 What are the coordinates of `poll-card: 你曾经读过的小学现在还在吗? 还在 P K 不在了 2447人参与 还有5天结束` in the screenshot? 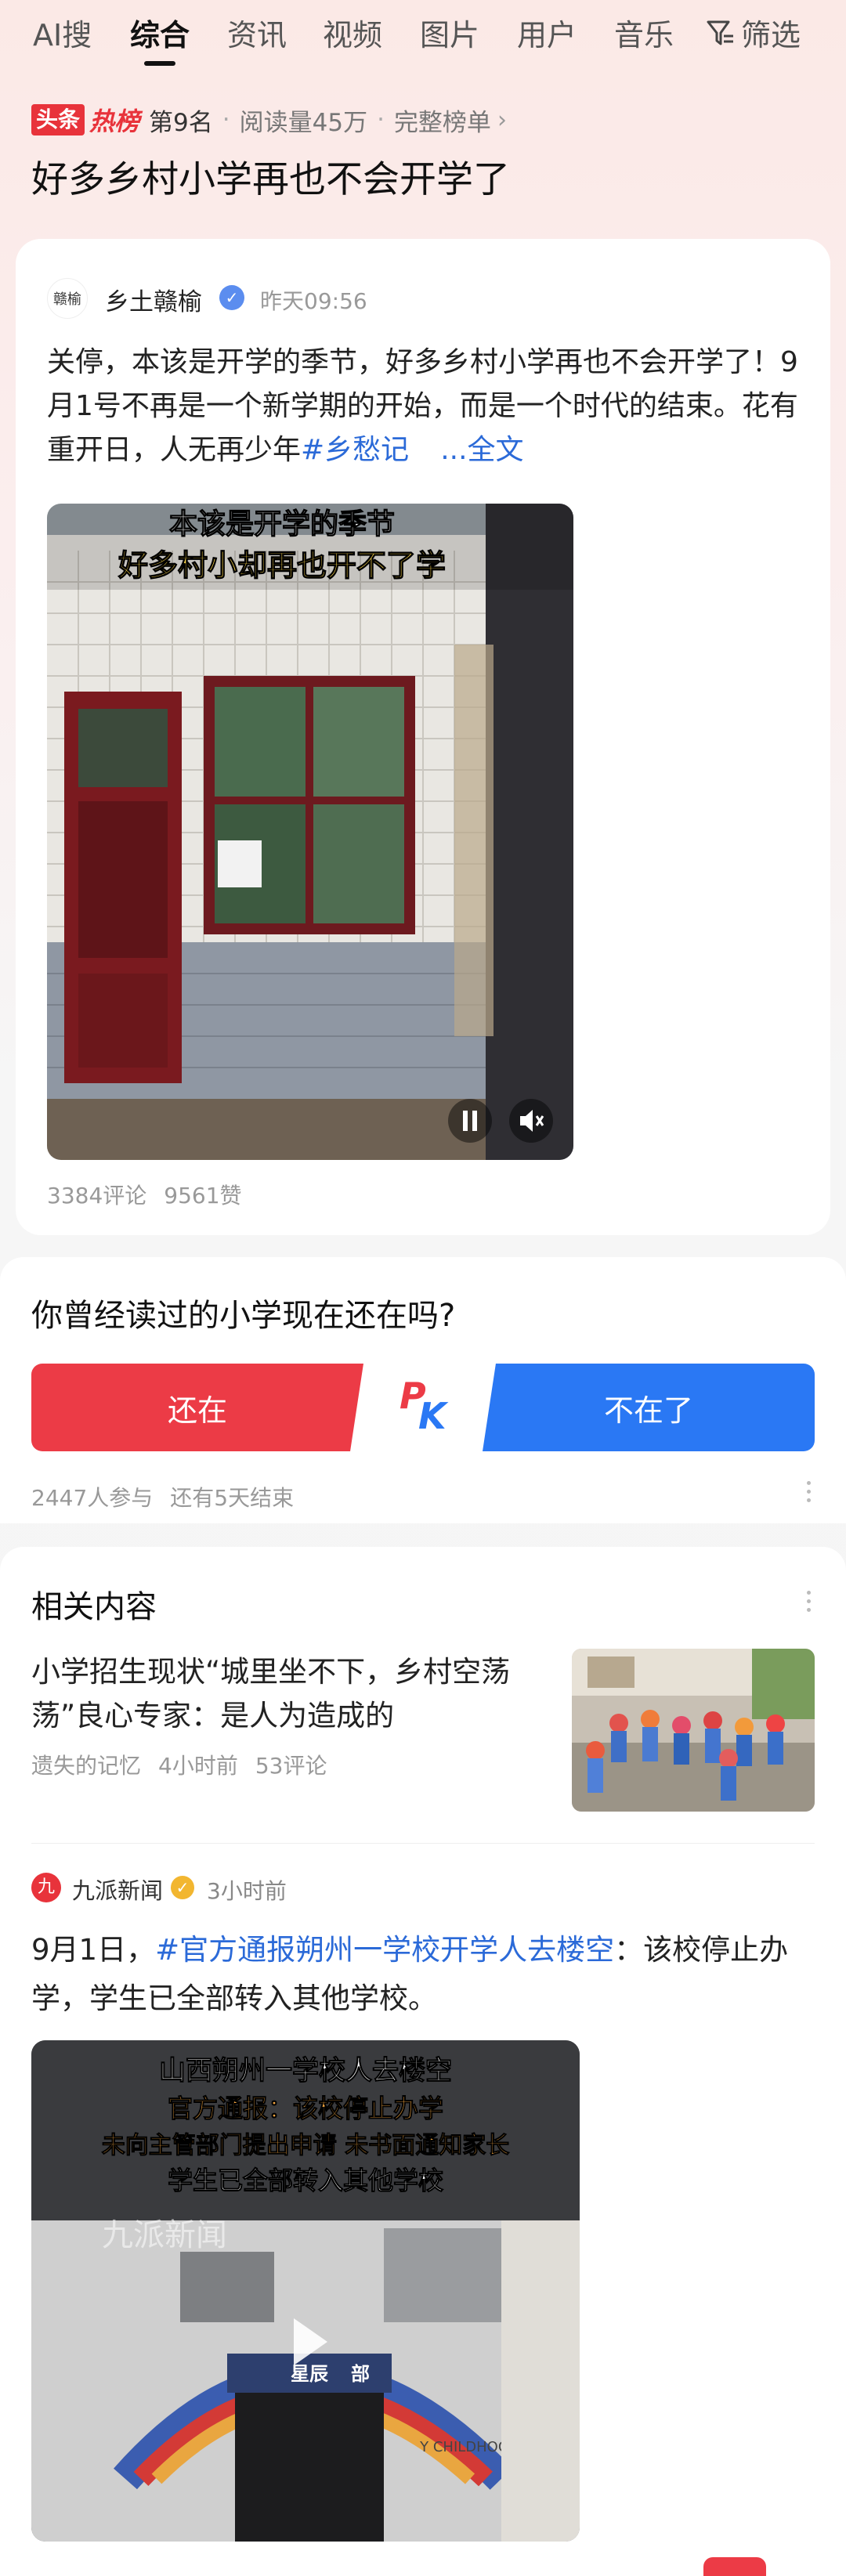 It's located at (423, 1390).